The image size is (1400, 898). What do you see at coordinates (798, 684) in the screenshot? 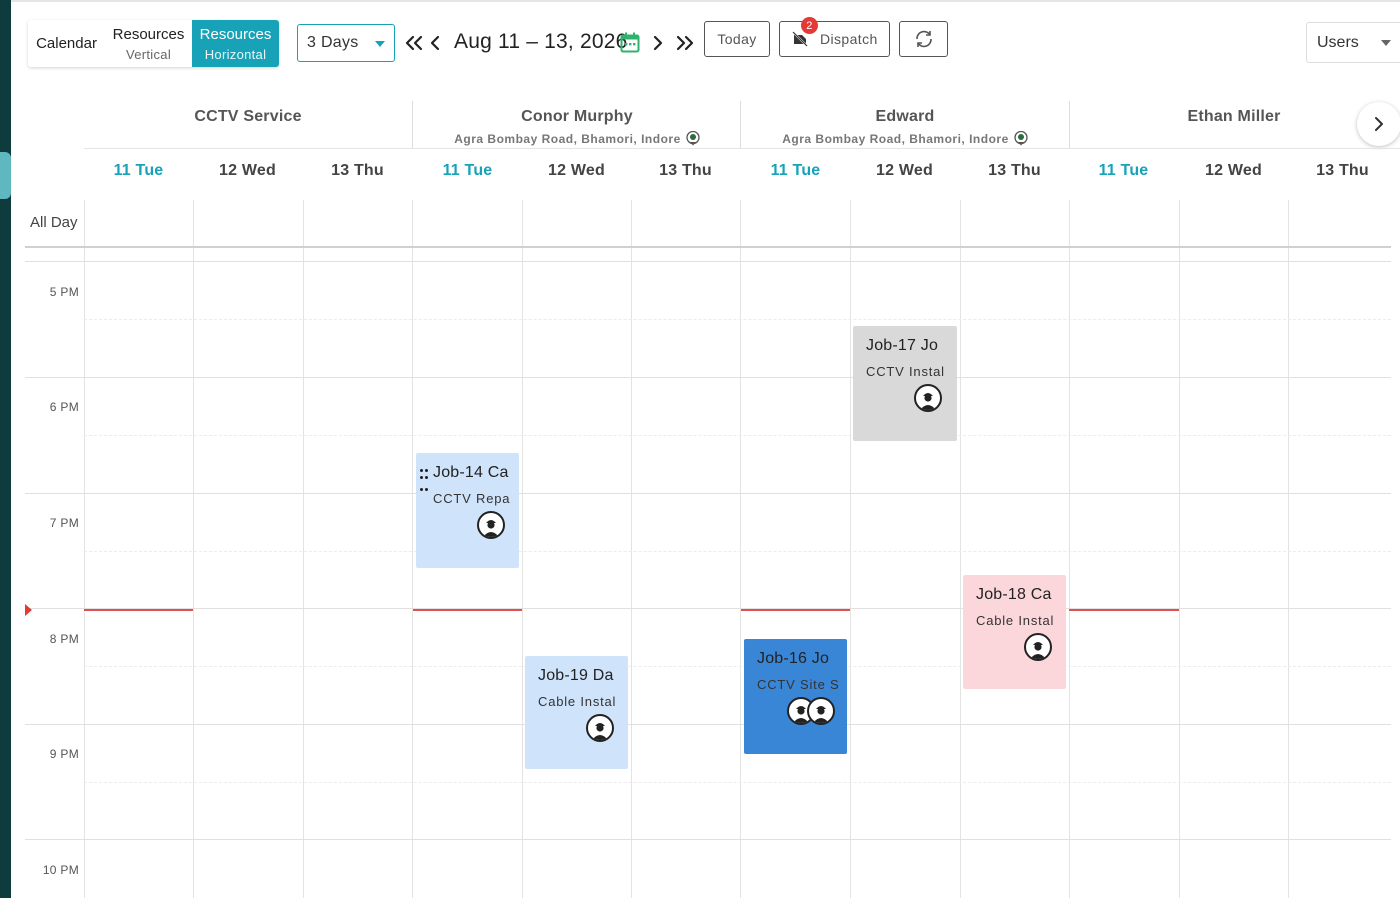
I see `event-subtitle: CCTV Site S` at bounding box center [798, 684].